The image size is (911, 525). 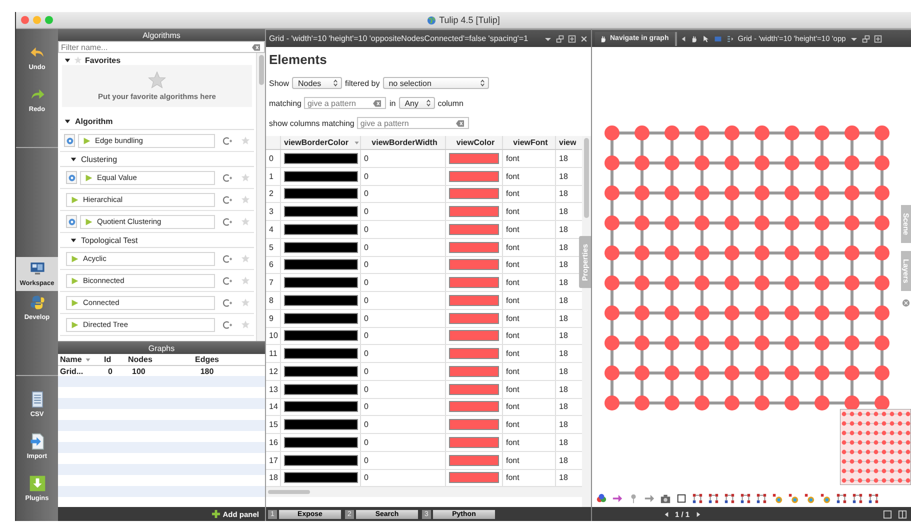 I want to click on single-layout-icon, so click(x=887, y=514).